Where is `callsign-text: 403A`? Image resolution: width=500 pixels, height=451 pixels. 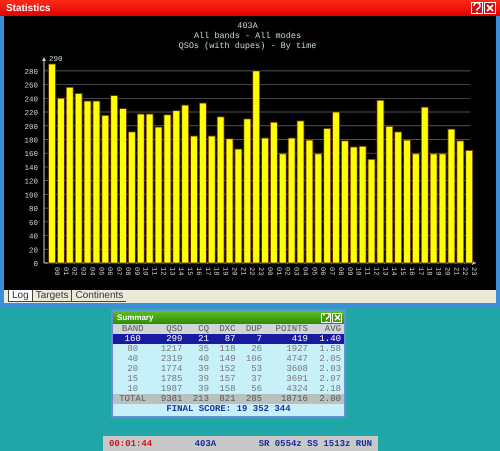
callsign-text: 403A is located at coordinates (205, 443).